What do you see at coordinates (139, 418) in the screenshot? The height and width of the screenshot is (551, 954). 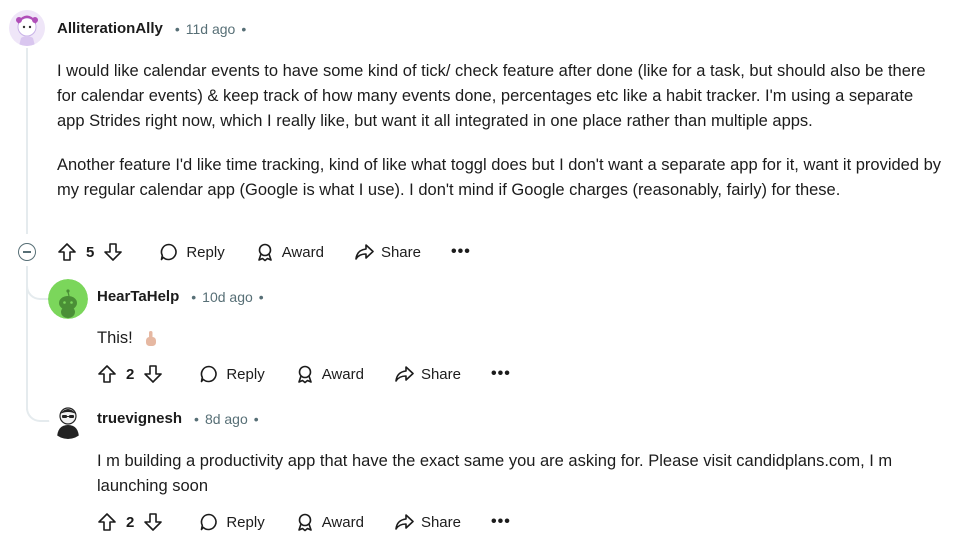 I see `username: truevignesh` at bounding box center [139, 418].